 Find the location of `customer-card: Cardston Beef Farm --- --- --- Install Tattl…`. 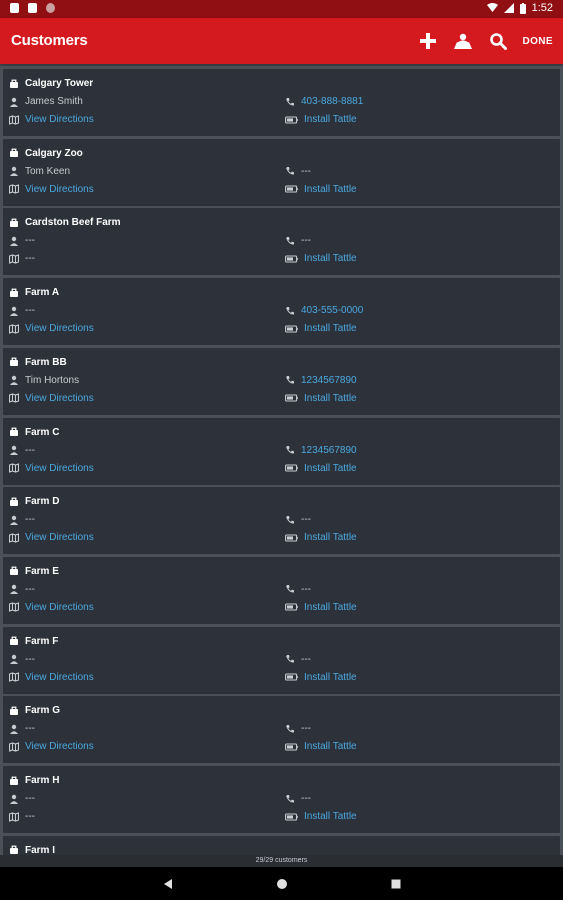

customer-card: Cardston Beef Farm --- --- --- Install Tattl… is located at coordinates (281, 242).